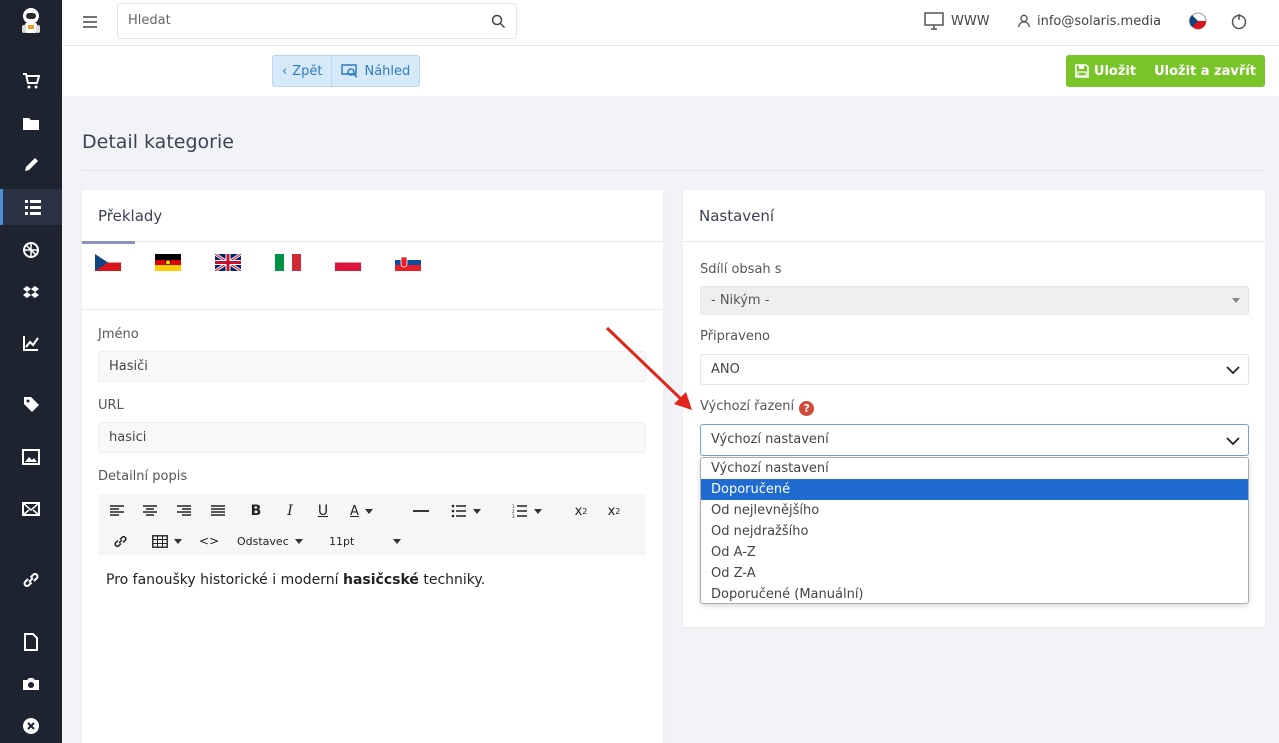  Describe the element at coordinates (209, 541) in the screenshot. I see `code-view-icon: <>` at that location.